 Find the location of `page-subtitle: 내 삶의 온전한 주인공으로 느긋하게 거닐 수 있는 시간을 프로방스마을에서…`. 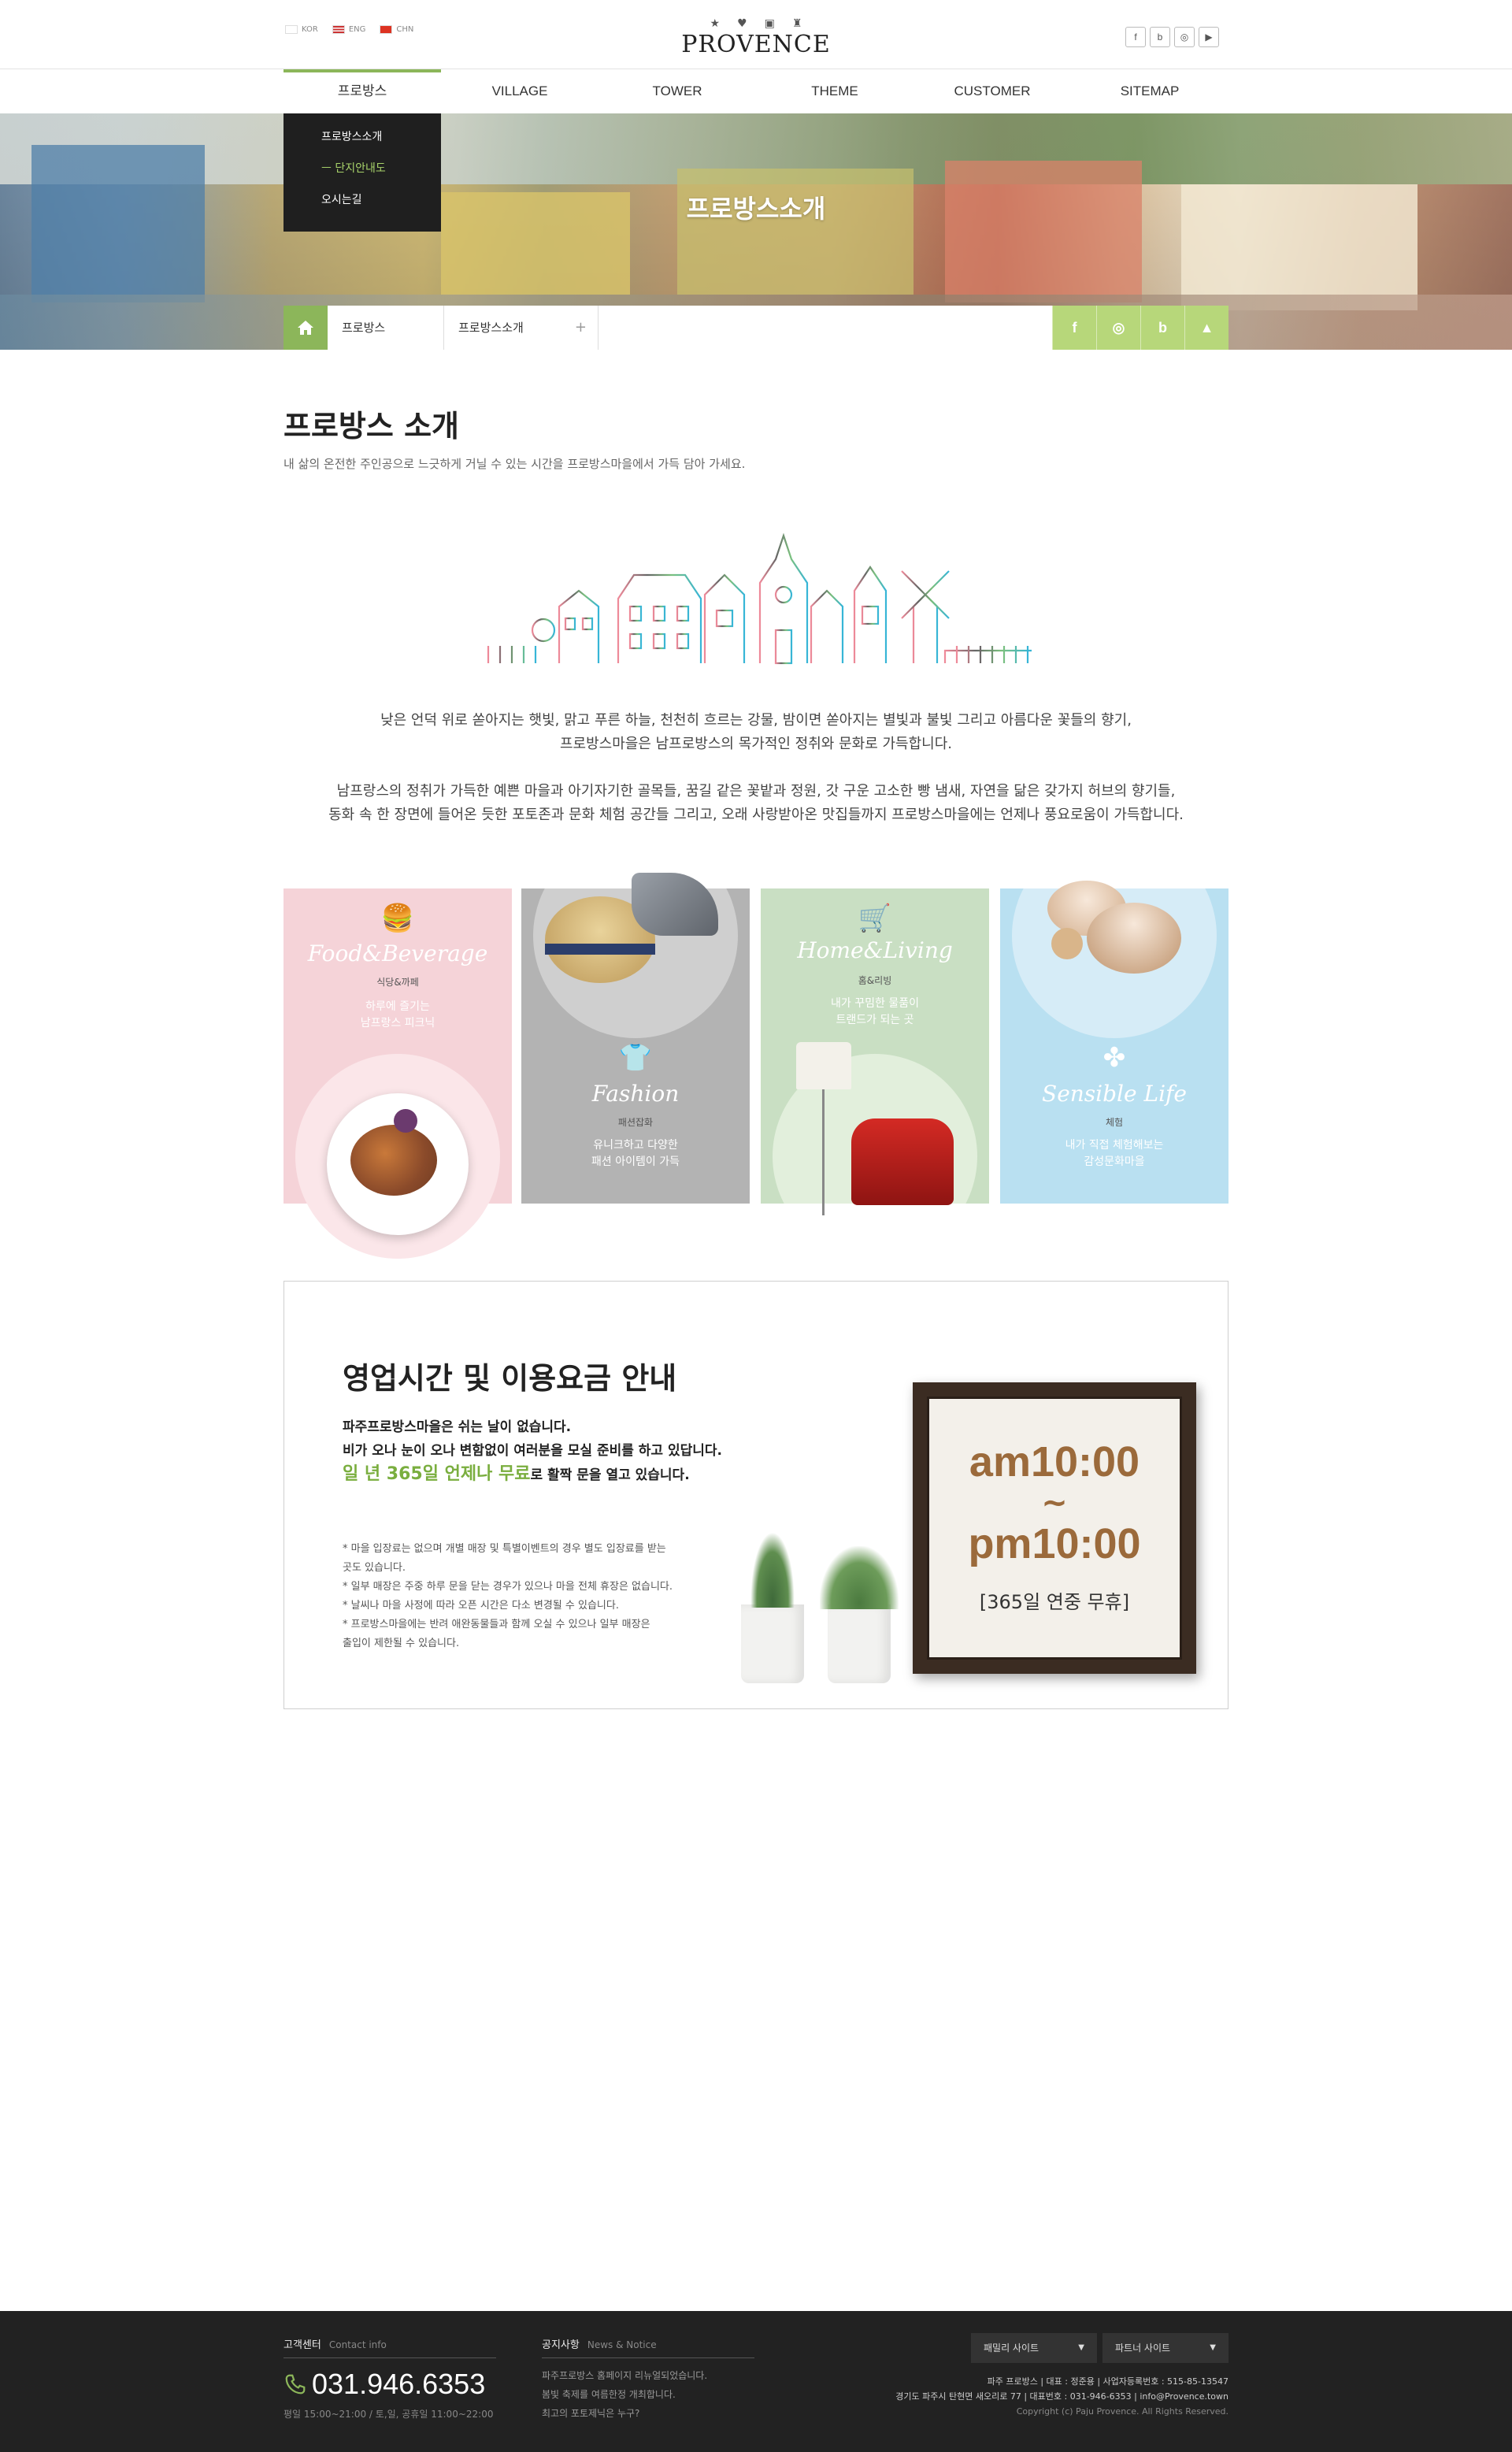

page-subtitle: 내 삶의 온전한 주인공으로 느긋하게 거닐 수 있는 시간을 프로방스마을에서… is located at coordinates (515, 464).